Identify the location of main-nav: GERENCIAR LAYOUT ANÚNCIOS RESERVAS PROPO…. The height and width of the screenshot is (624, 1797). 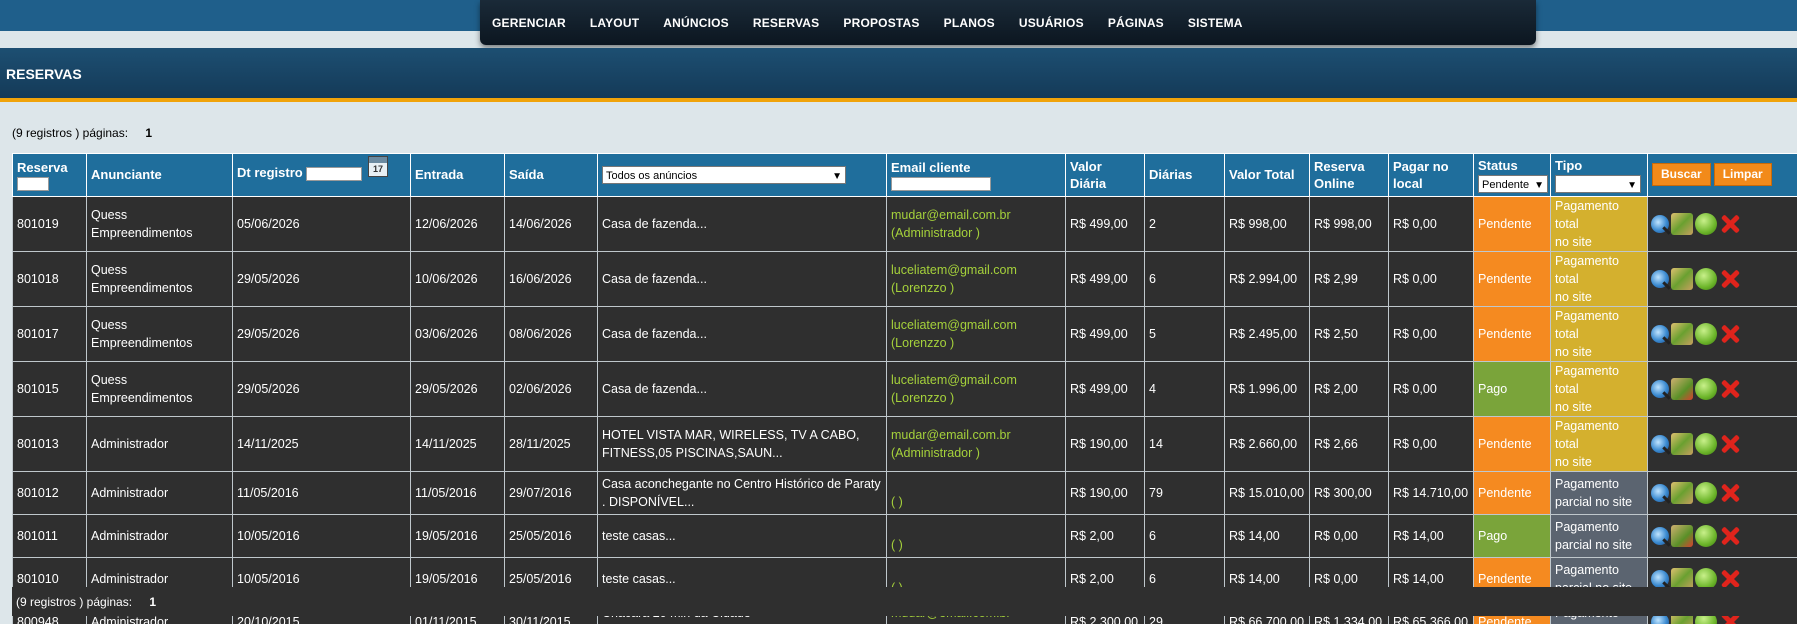
(1008, 22).